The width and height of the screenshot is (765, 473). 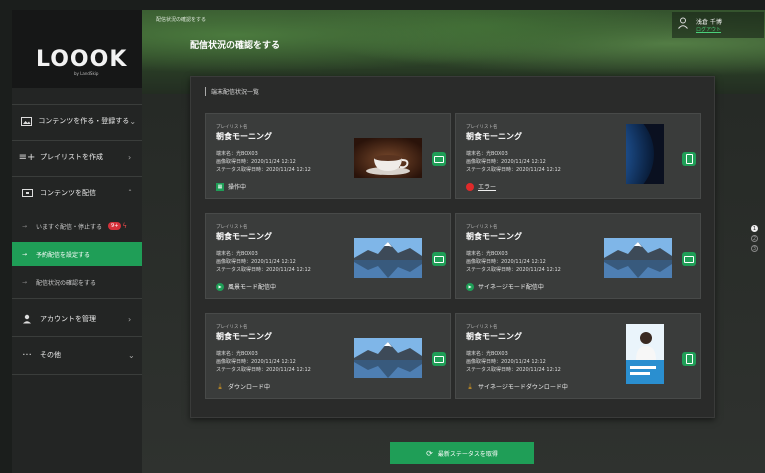 I want to click on more-icon: ···, so click(x=27, y=355).